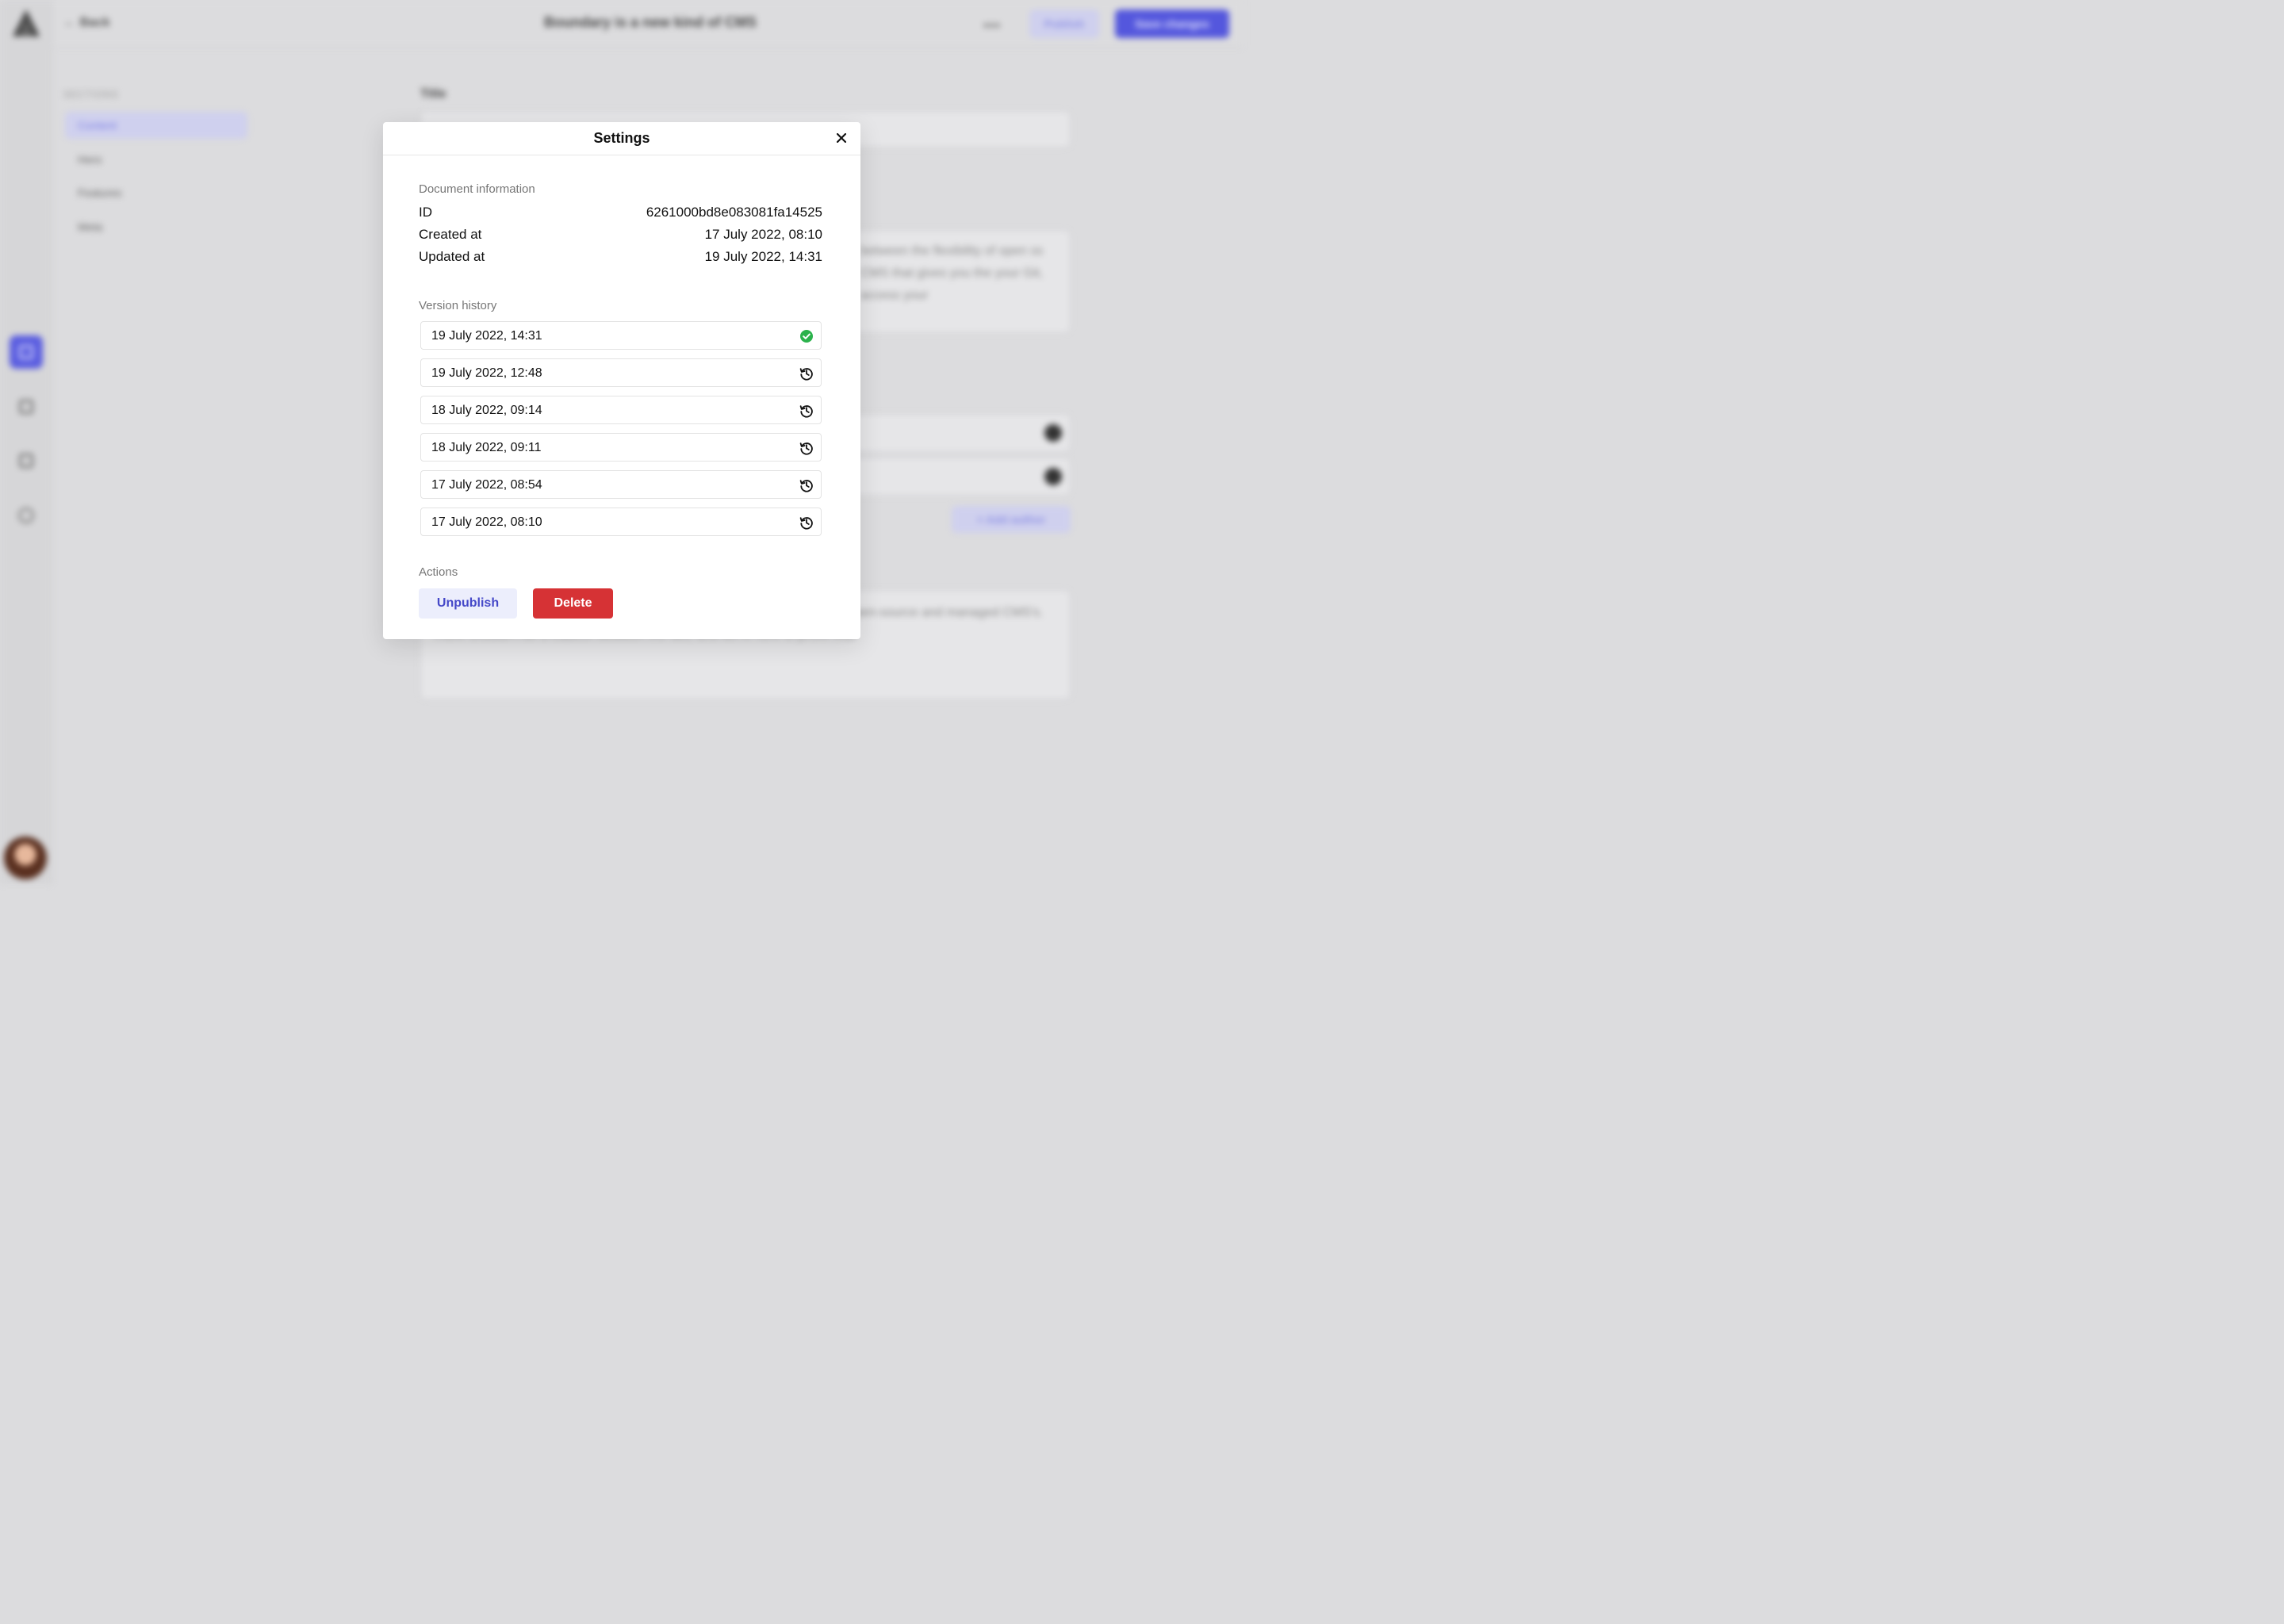 Image resolution: width=2284 pixels, height=1624 pixels. Describe the element at coordinates (477, 189) in the screenshot. I see `document-information-label: Document information` at that location.